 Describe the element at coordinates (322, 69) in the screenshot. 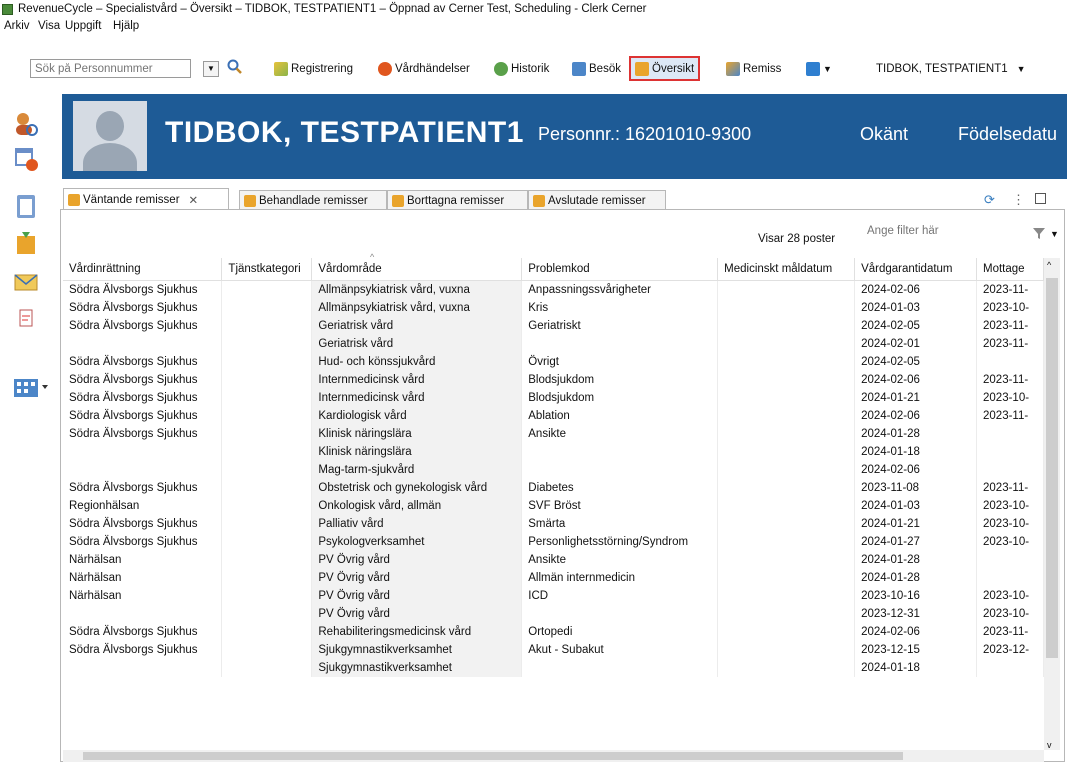

I see `registrering-label: Registrering` at that location.